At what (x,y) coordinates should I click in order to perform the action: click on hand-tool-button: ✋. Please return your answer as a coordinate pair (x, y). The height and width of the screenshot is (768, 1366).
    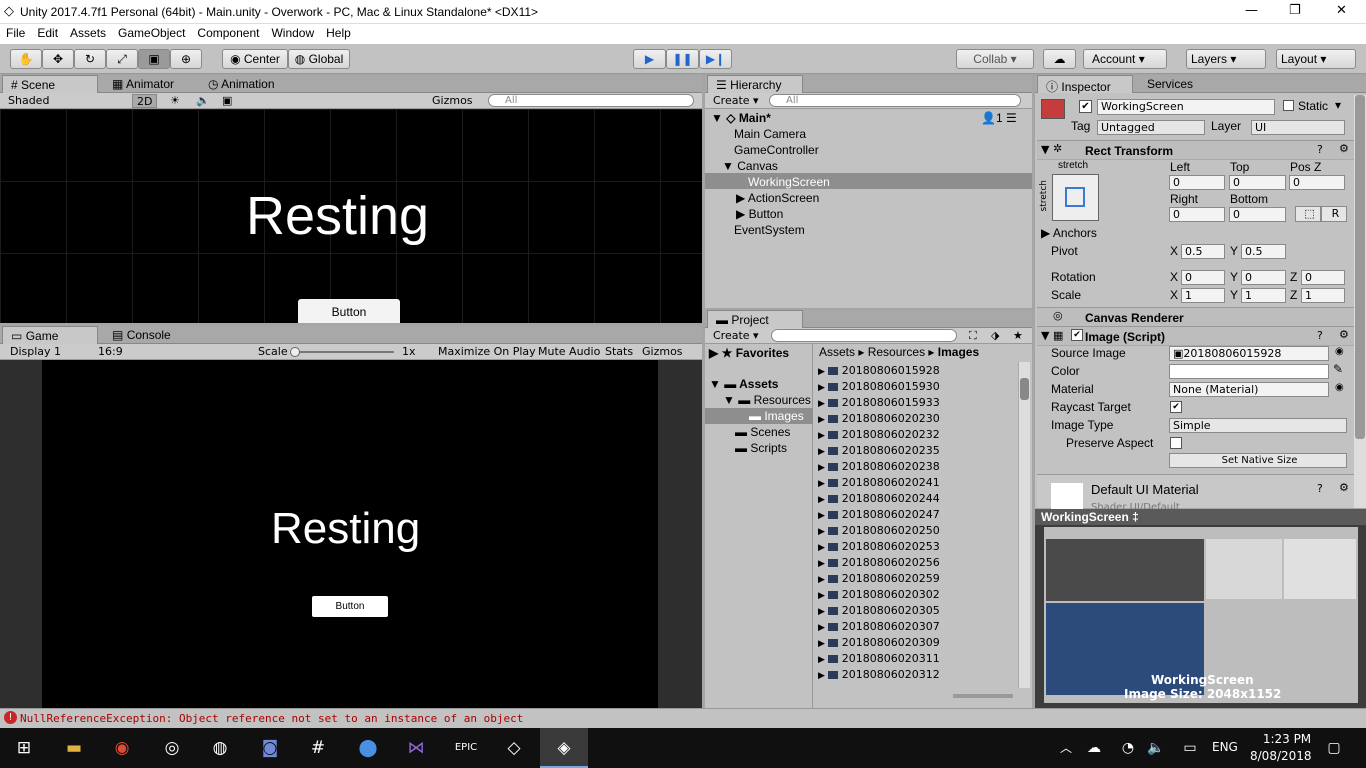
    Looking at the image, I should click on (26, 59).